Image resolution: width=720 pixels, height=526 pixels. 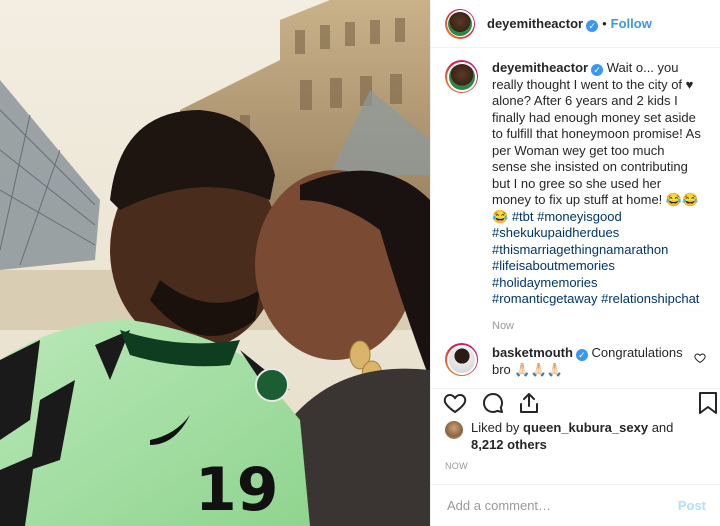 I want to click on share-icon, so click(x=529, y=405).